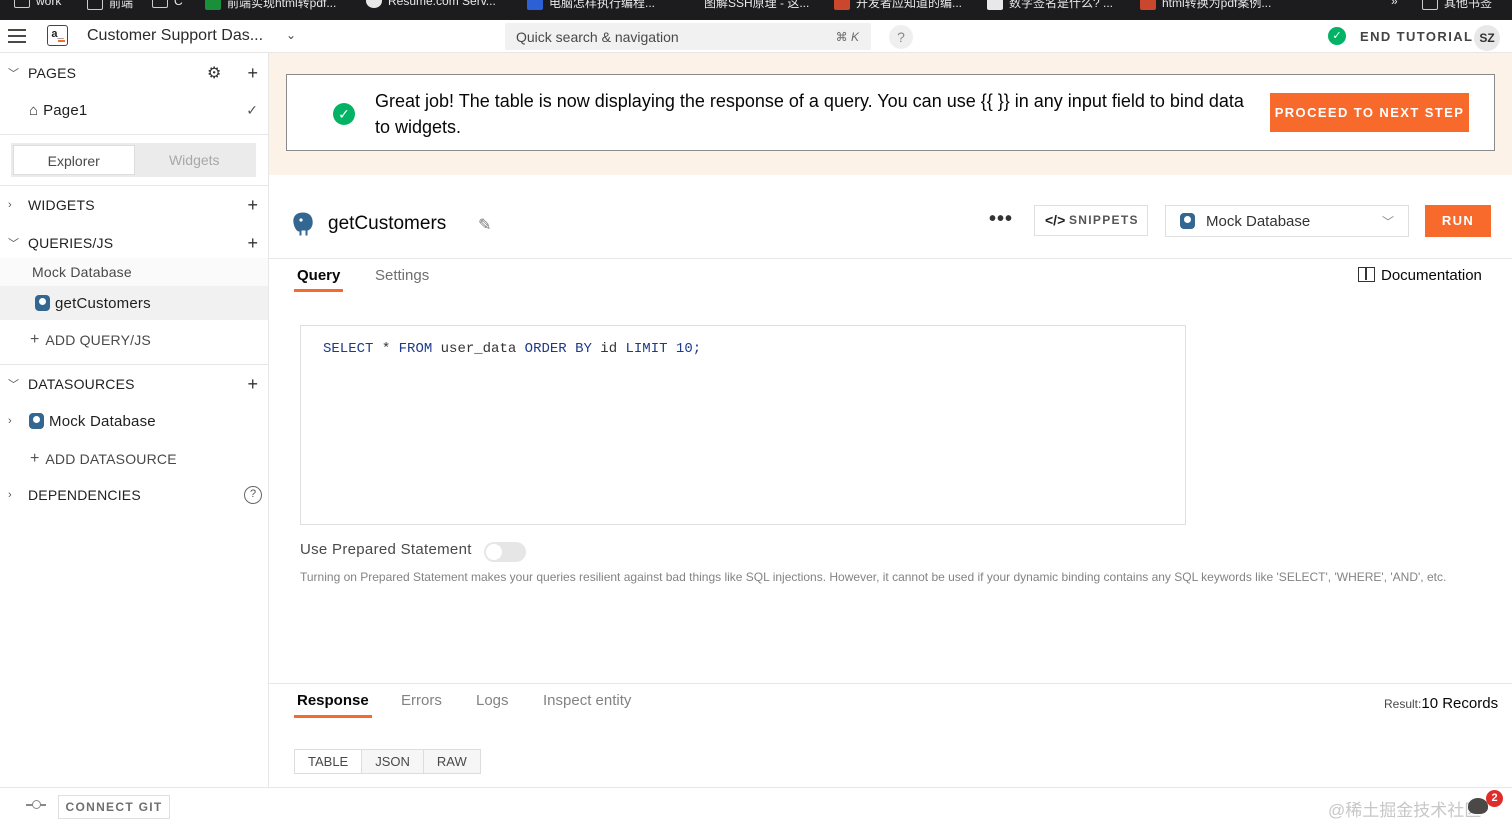  I want to click on dependencies-header: › DEPENDENCIES ?, so click(134, 495).